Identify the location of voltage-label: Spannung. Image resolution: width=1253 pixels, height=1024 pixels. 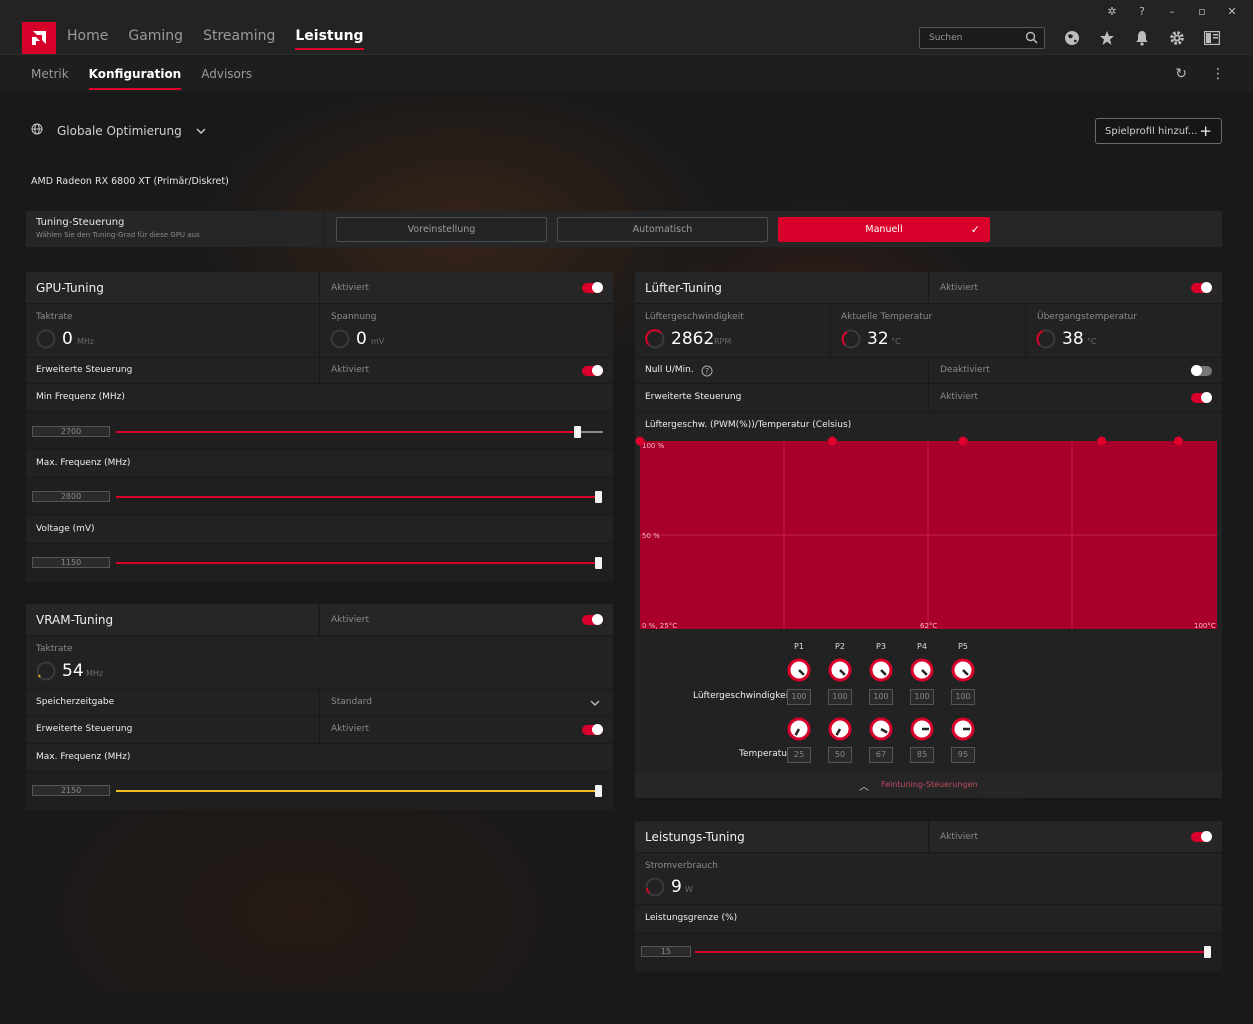
(354, 317).